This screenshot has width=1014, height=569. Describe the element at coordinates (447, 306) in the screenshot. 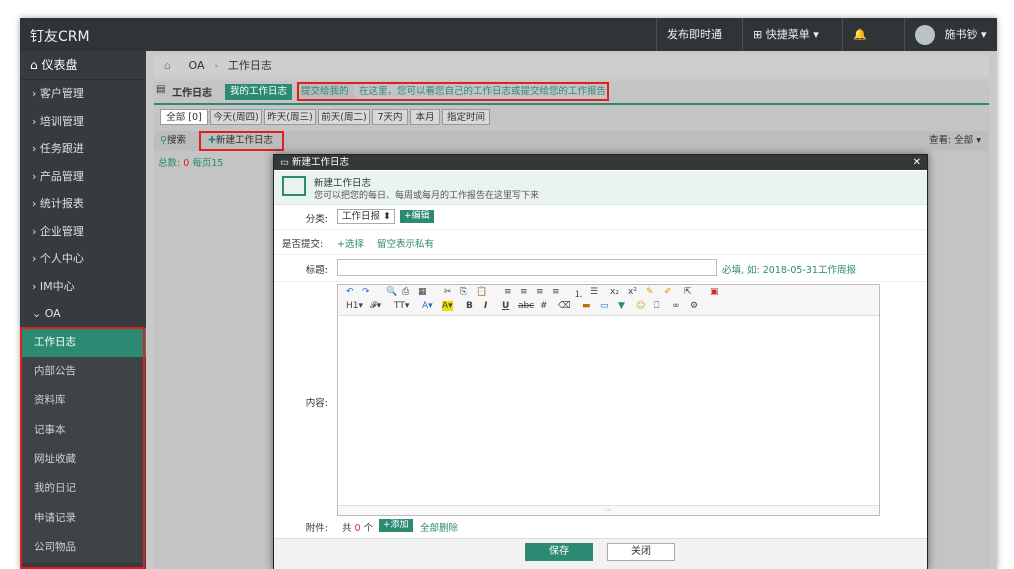

I see `highlight-color-icon: A▾` at that location.